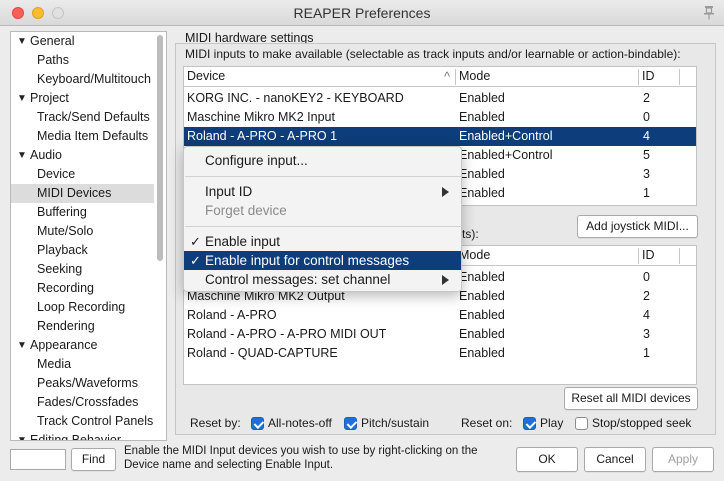  What do you see at coordinates (395, 423) in the screenshot?
I see `pitch-sustain-label: Pitch/sustain` at bounding box center [395, 423].